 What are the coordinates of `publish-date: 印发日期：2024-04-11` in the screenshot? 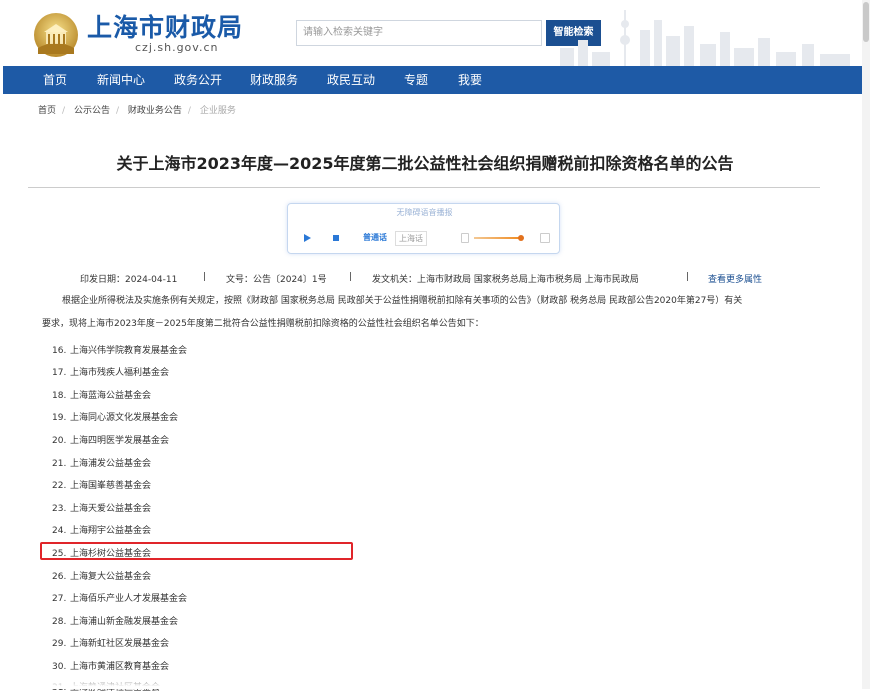 It's located at (129, 280).